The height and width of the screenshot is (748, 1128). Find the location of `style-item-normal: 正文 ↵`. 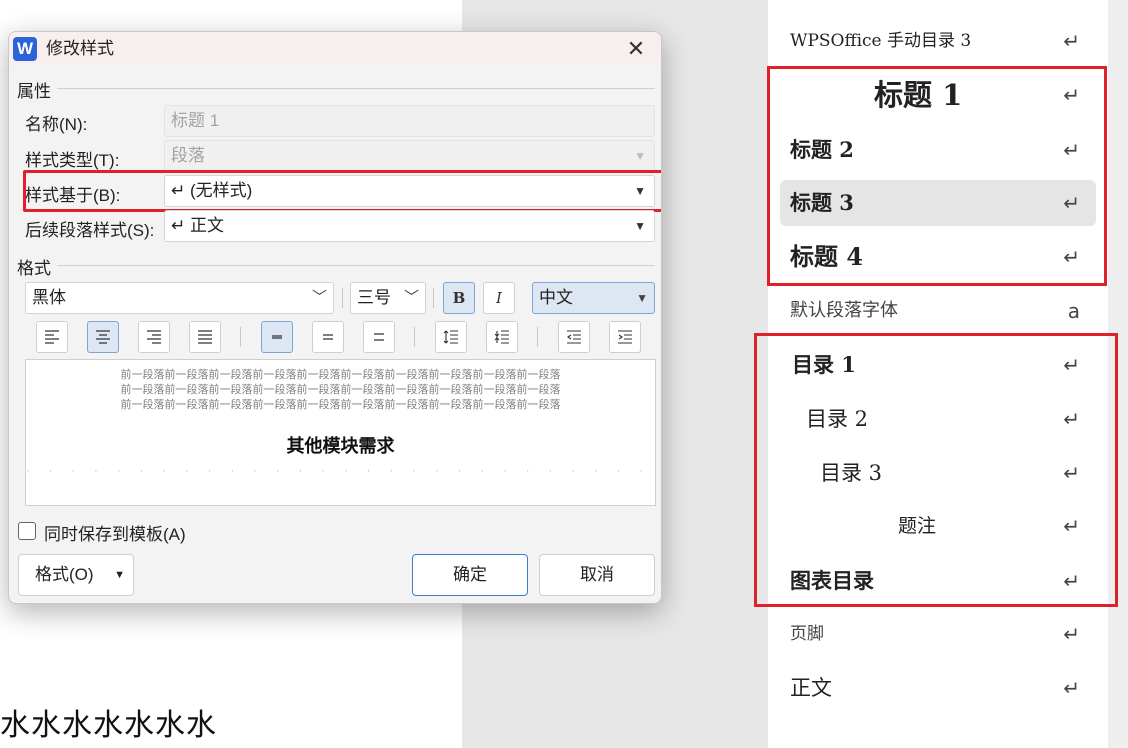

style-item-normal: 正文 ↵ is located at coordinates (938, 688).